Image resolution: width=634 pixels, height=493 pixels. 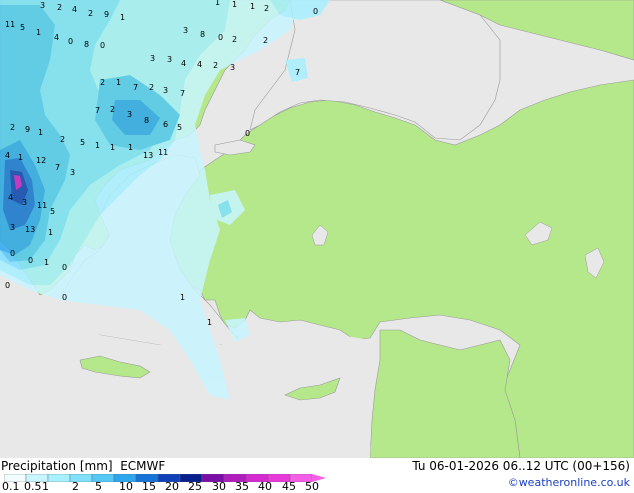 What do you see at coordinates (195, 486) in the screenshot?
I see `scale-tick-label: 25` at bounding box center [195, 486].